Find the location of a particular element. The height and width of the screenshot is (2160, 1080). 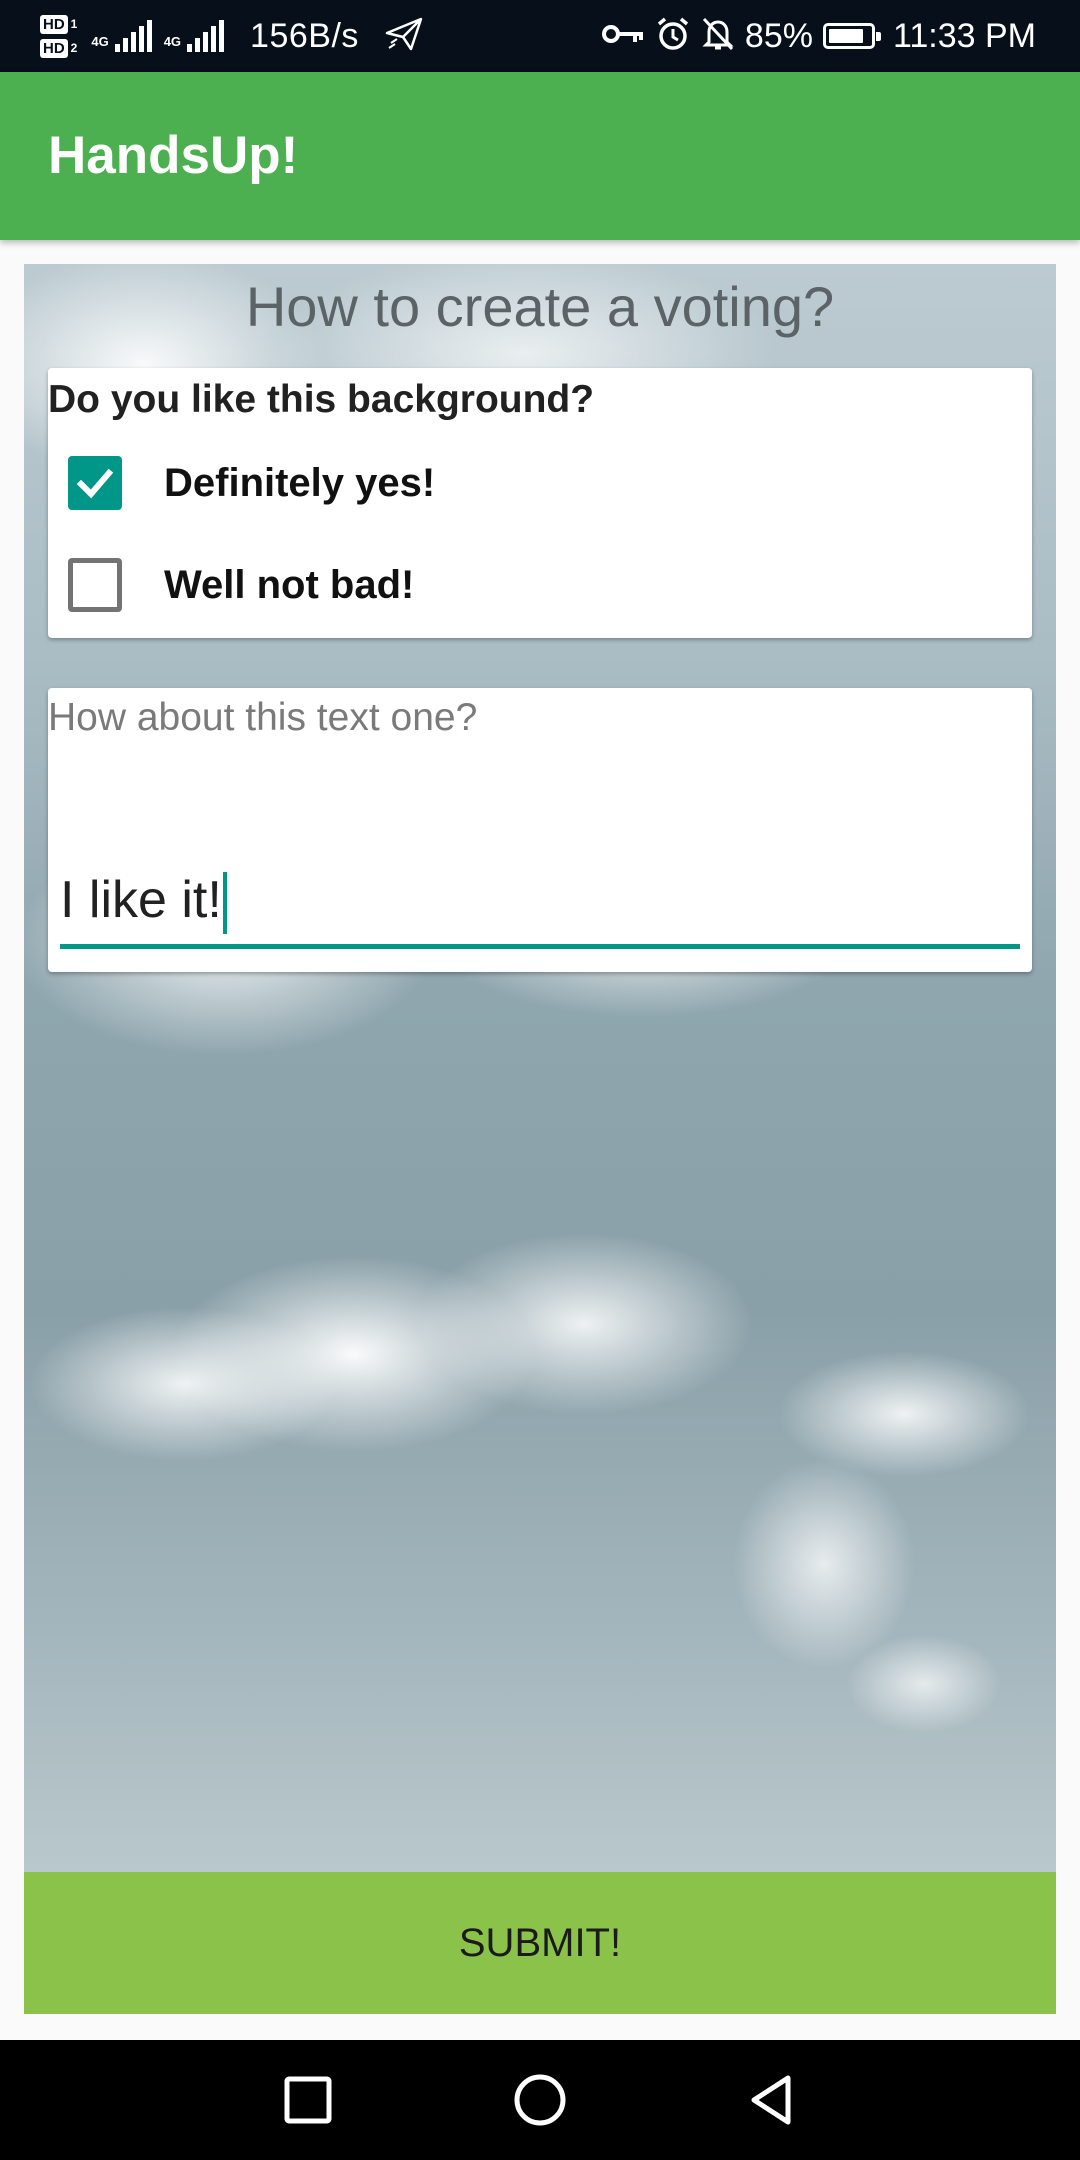

recent-apps-icon is located at coordinates (308, 2100).